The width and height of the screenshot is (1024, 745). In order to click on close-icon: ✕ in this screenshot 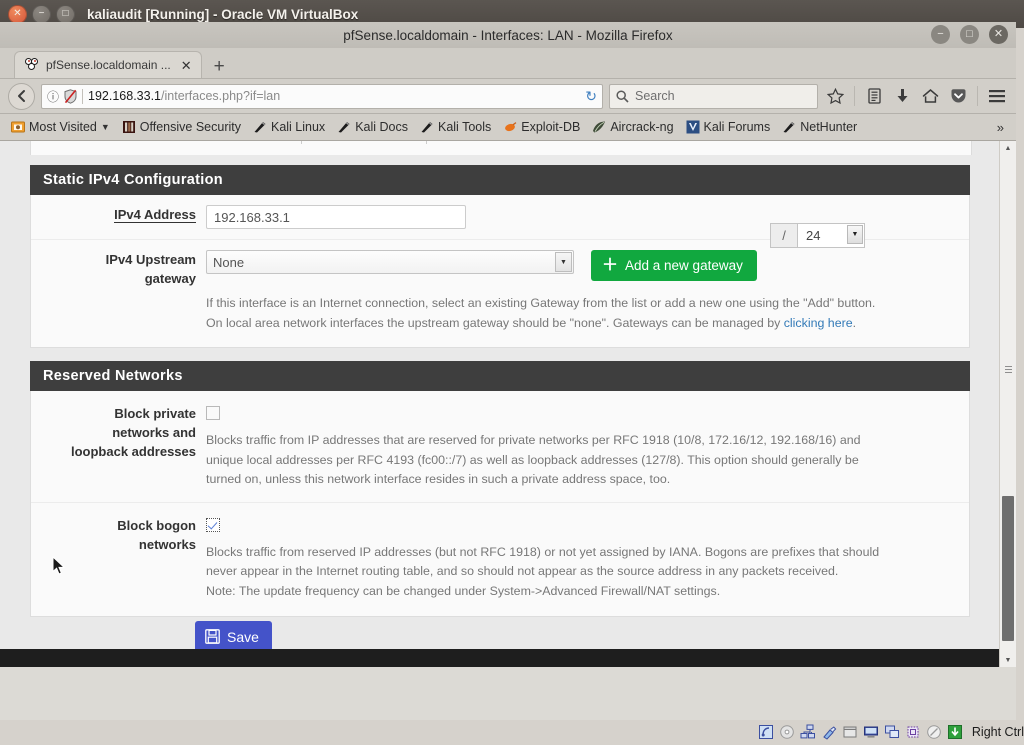, I will do `click(998, 34)`.